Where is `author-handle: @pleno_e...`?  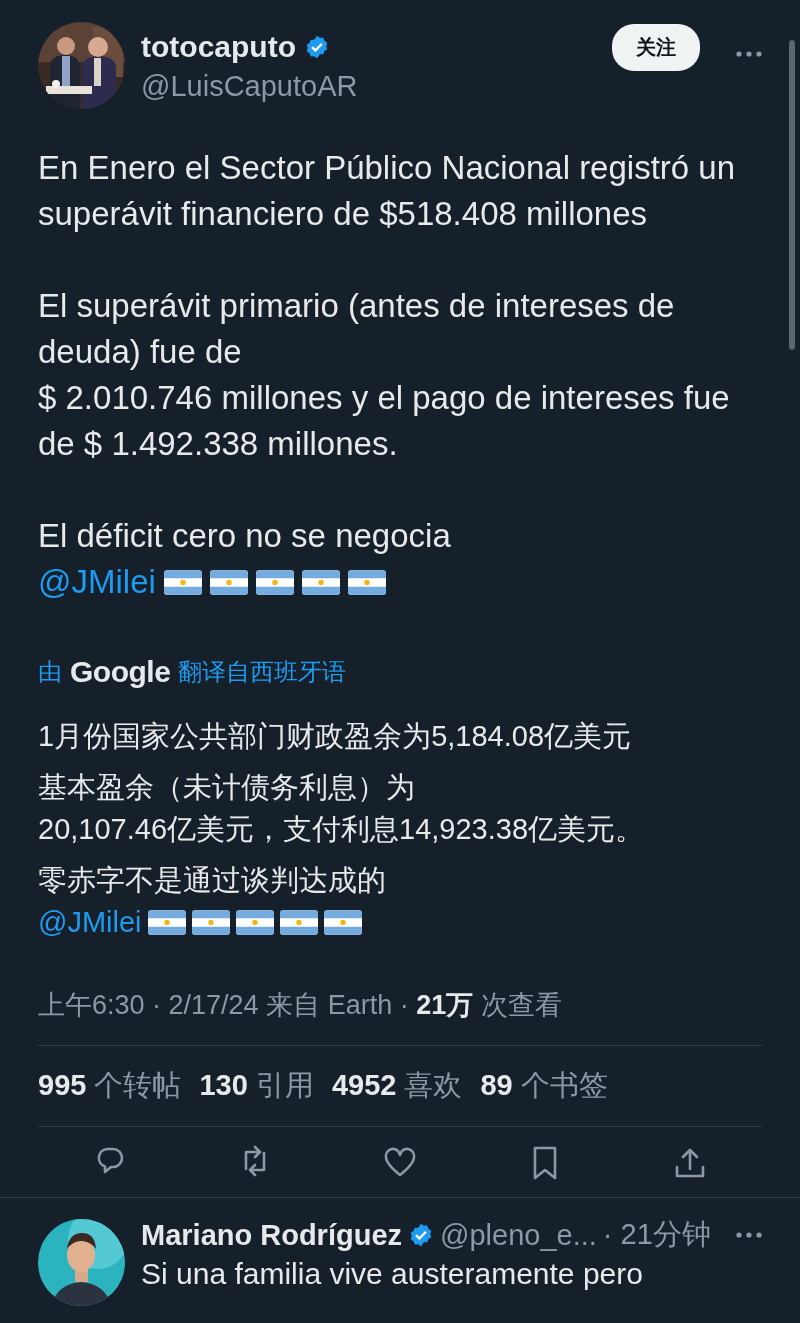
author-handle: @pleno_e... is located at coordinates (518, 1235).